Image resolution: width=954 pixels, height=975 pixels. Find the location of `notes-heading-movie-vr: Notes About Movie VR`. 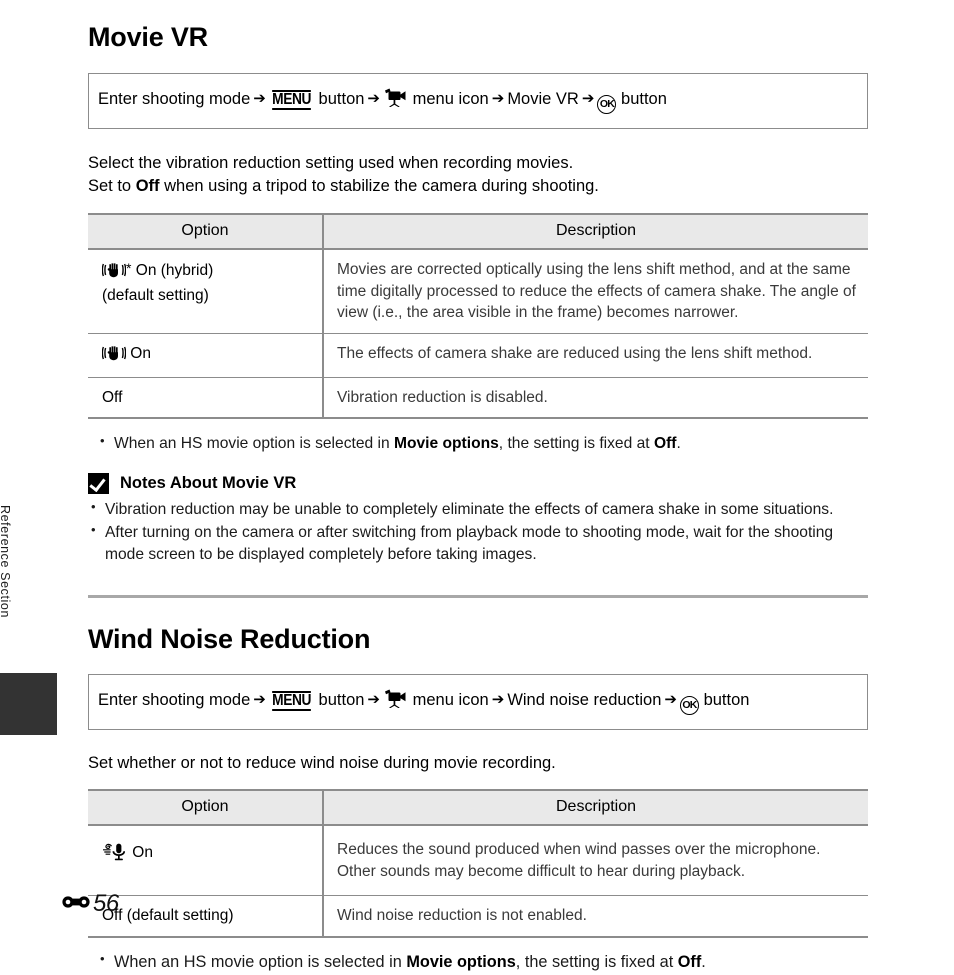

notes-heading-movie-vr: Notes About Movie VR is located at coordinates (478, 484).